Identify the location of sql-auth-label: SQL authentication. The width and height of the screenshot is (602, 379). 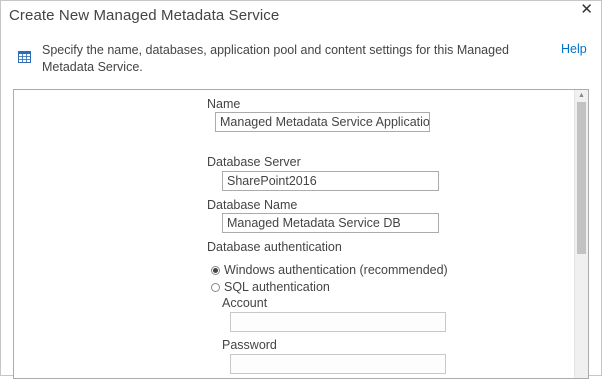
(277, 287).